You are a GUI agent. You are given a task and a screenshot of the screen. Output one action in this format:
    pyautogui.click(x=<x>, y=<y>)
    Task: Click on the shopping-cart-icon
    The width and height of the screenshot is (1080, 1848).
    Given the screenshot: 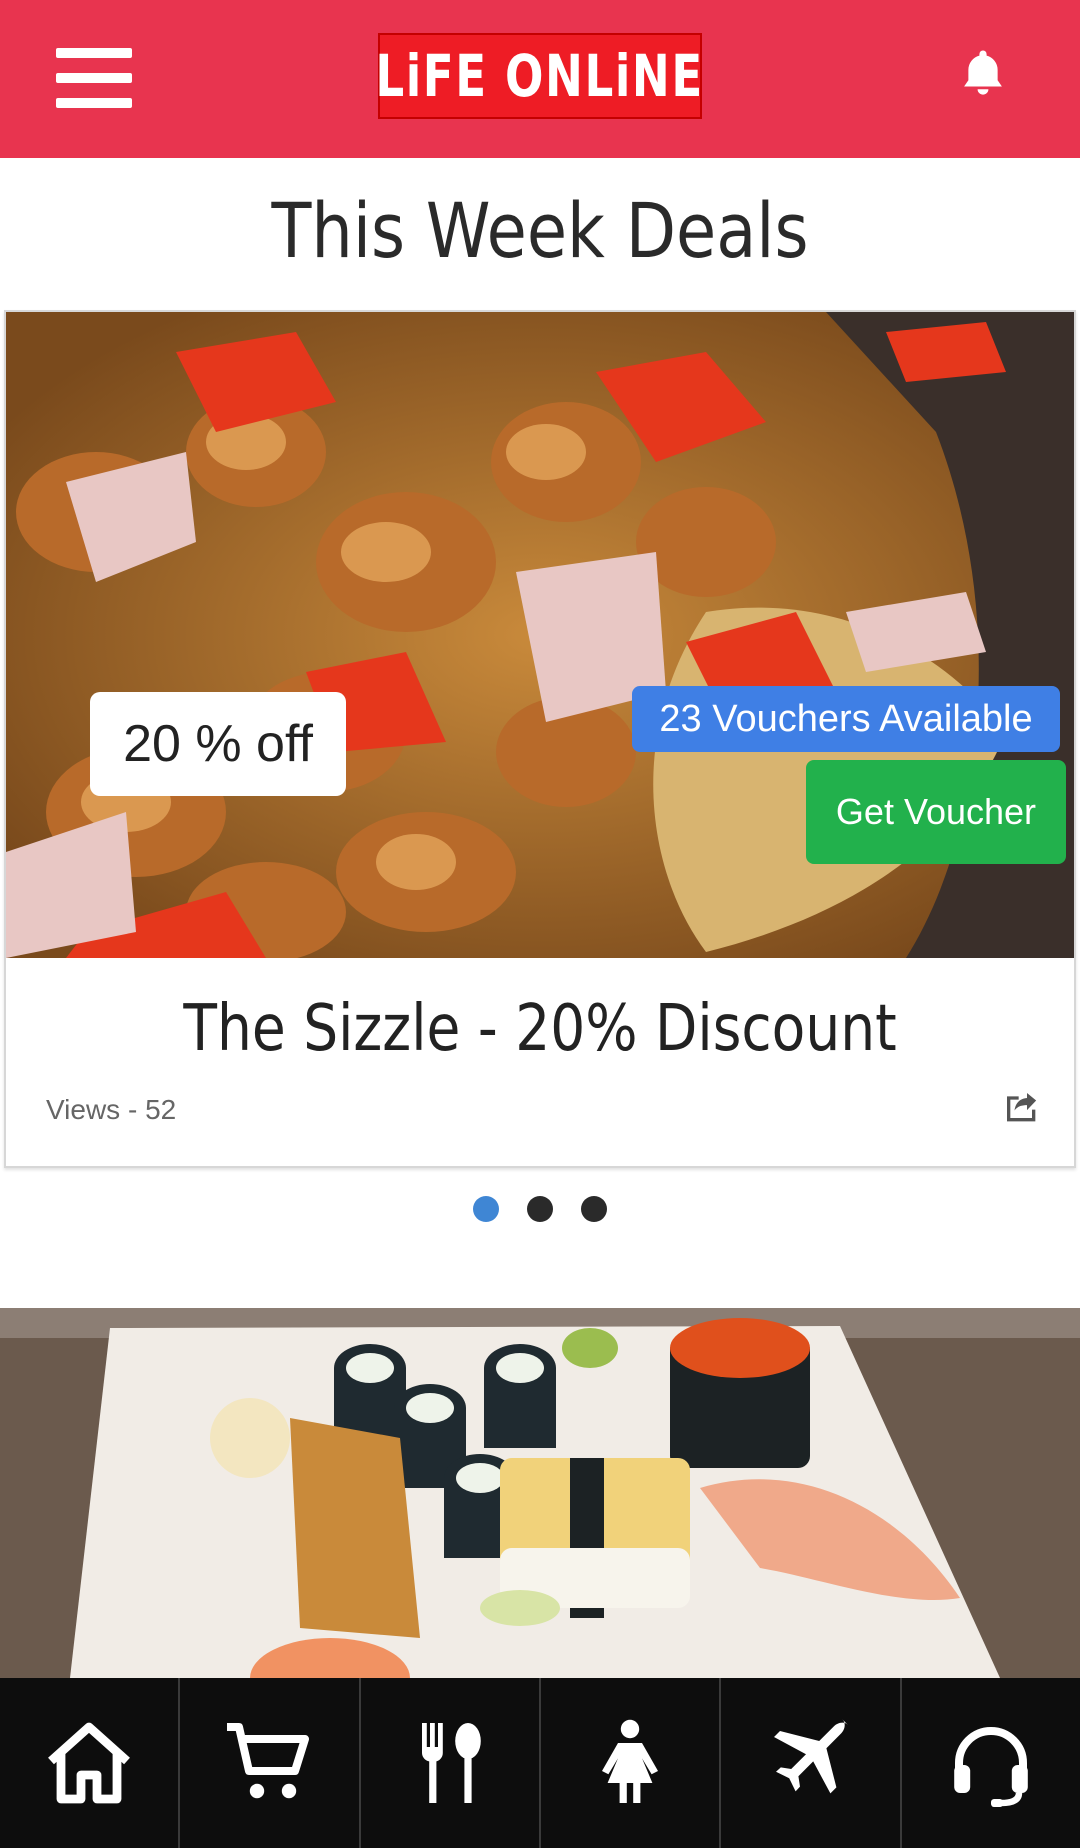 What is the action you would take?
    pyautogui.click(x=268, y=1761)
    